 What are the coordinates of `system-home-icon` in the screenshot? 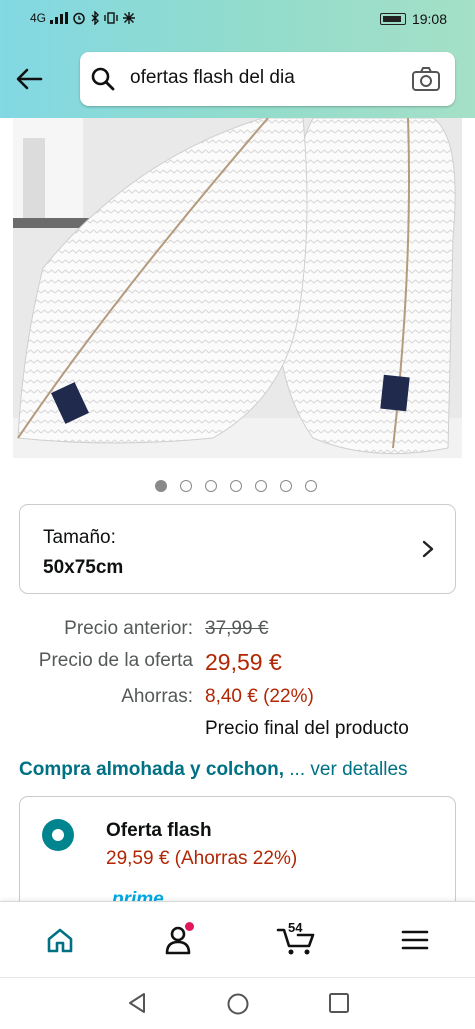 It's located at (238, 1004).